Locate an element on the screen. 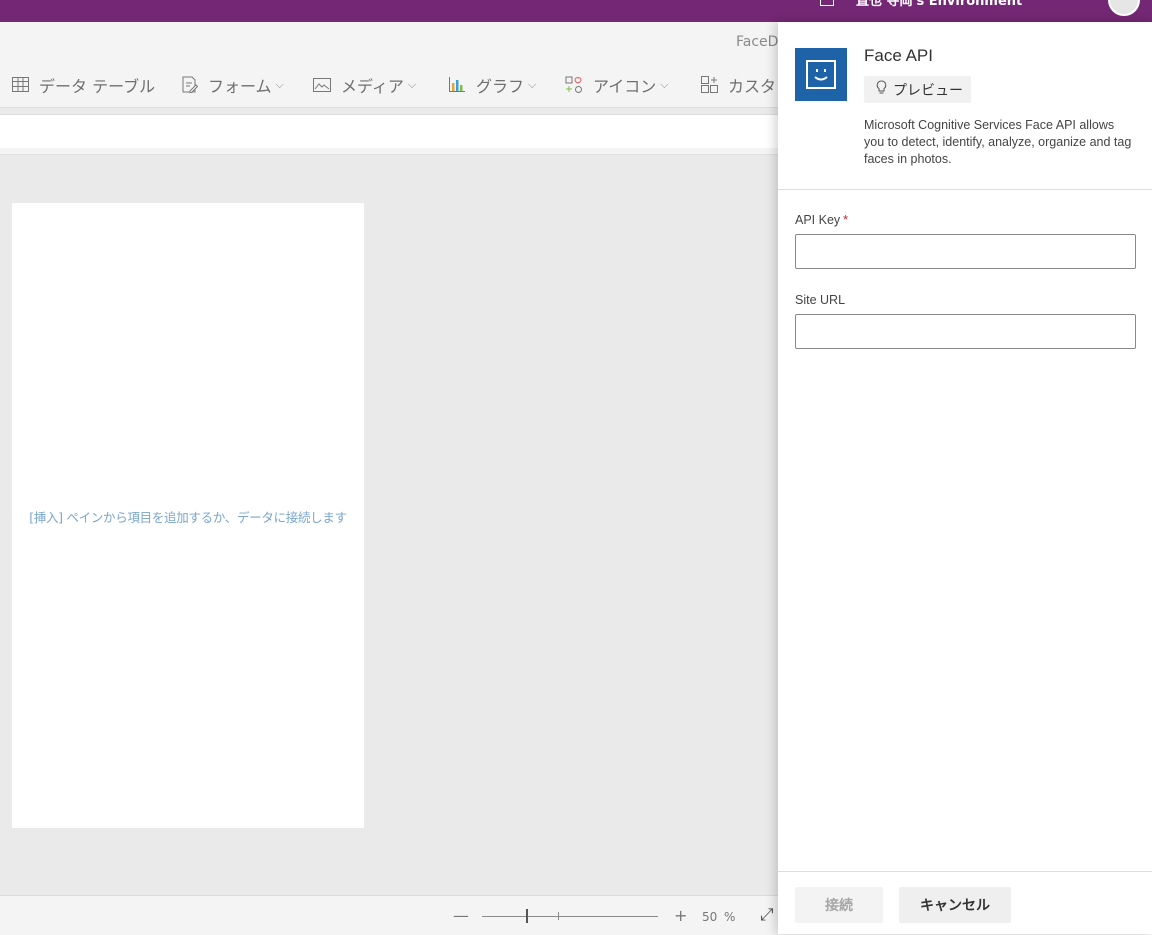  footer-divider is located at coordinates (965, 871).